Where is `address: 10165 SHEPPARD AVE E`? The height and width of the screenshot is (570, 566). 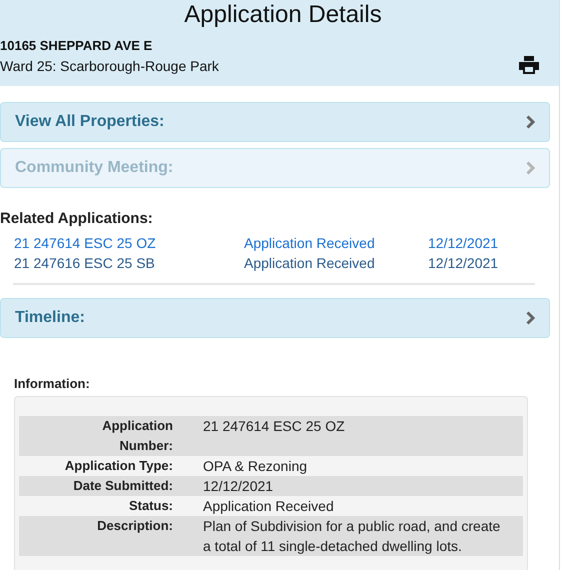
address: 10165 SHEPPARD AVE E is located at coordinates (77, 46).